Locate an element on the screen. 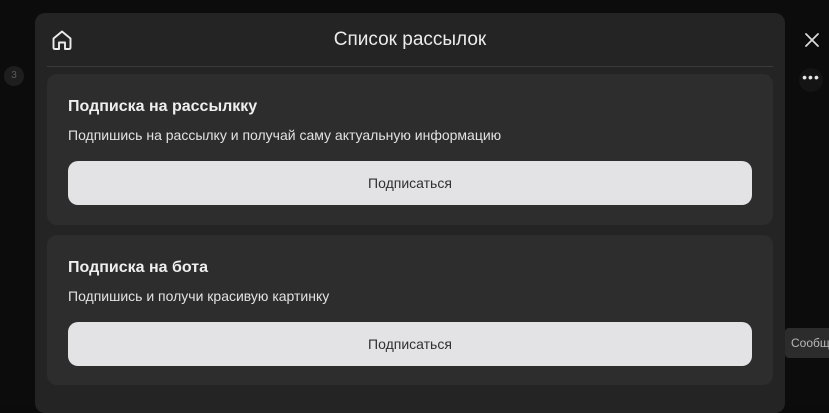  close-button is located at coordinates (812, 40).